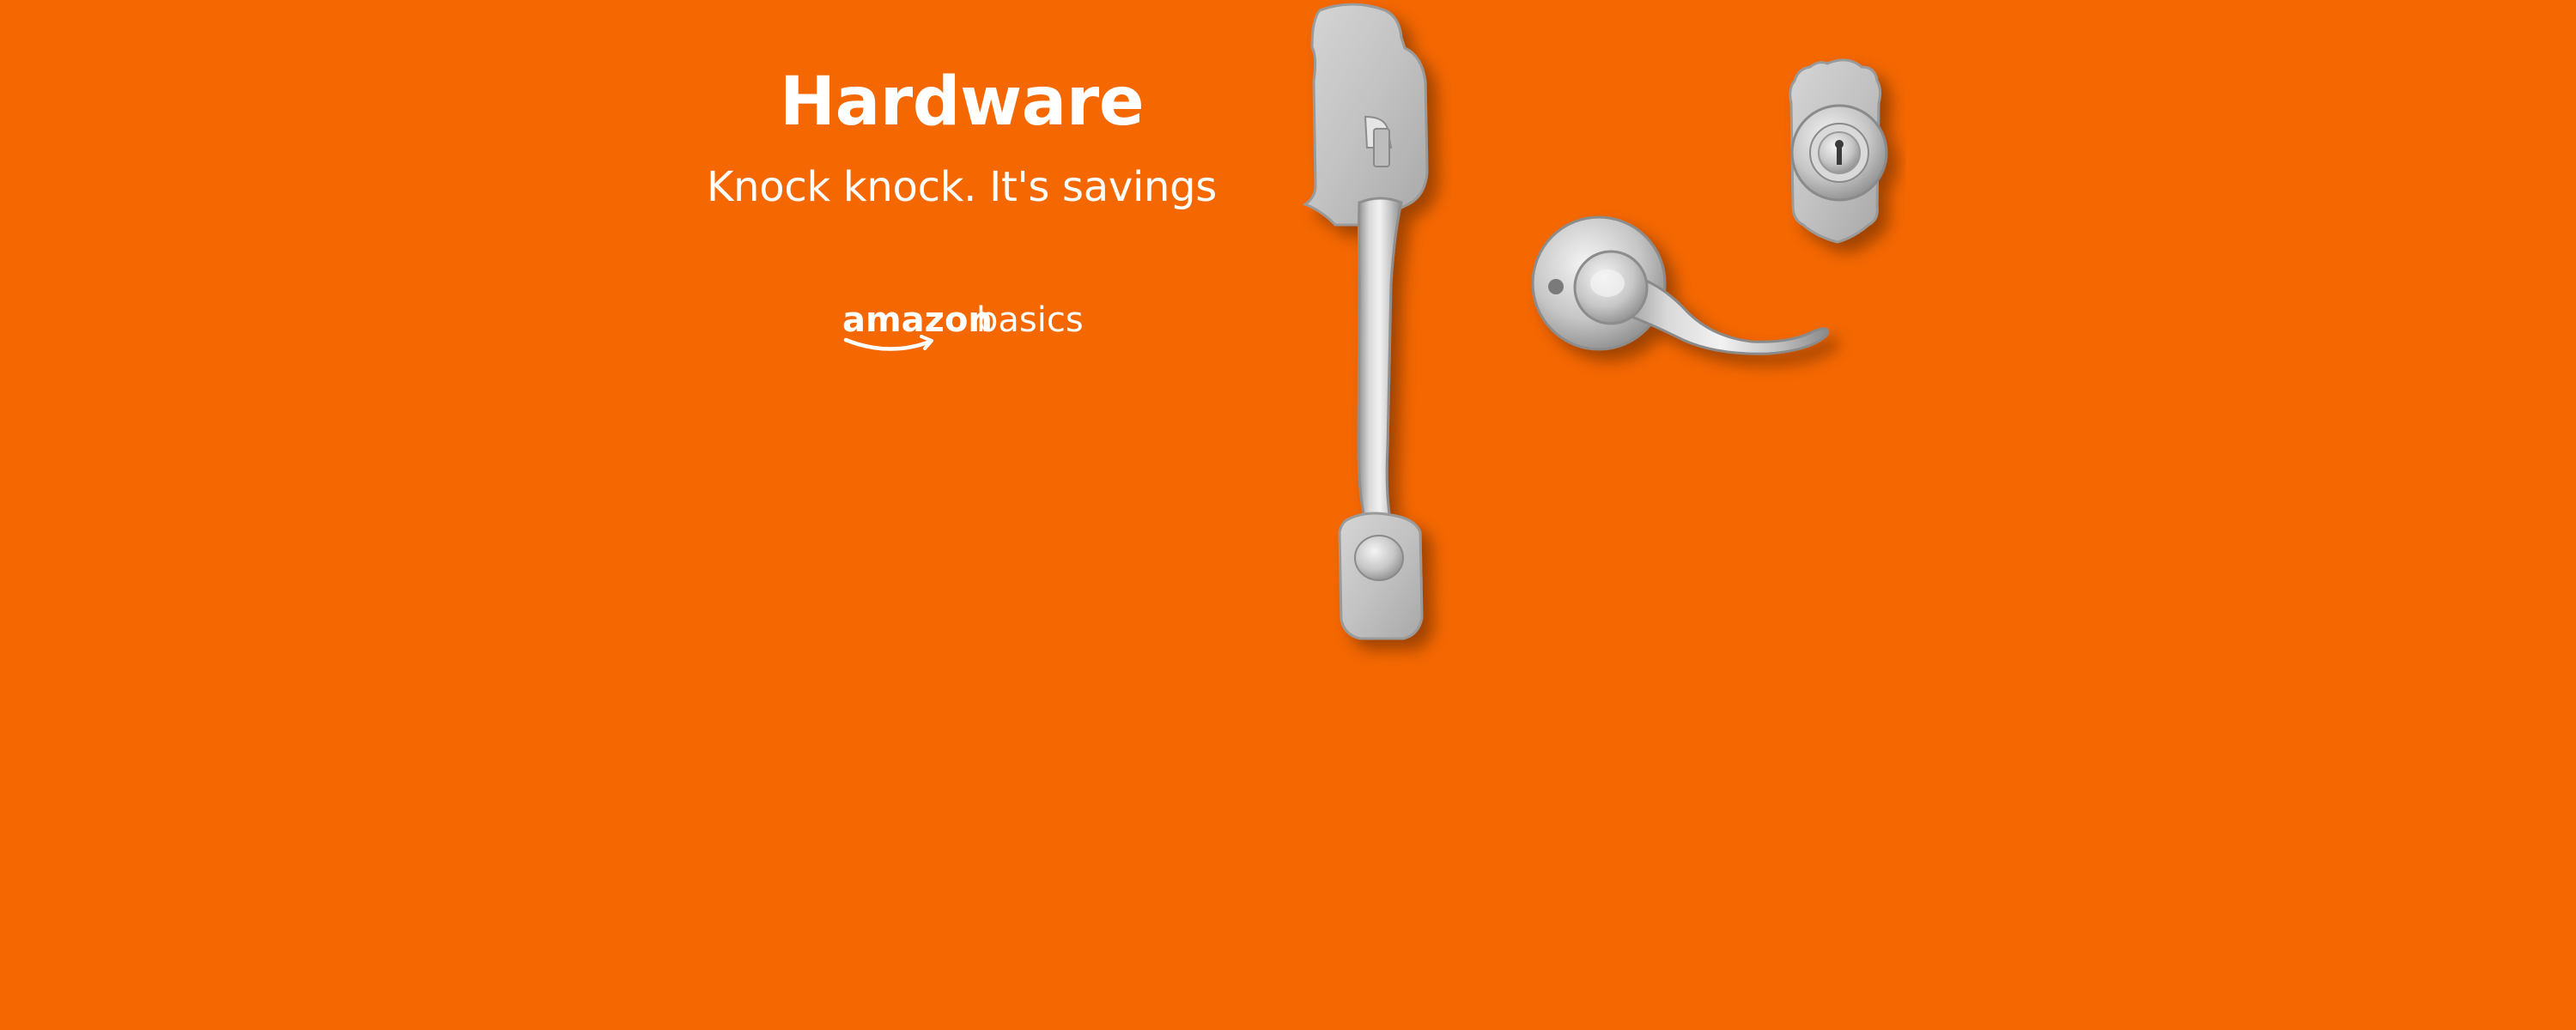  Describe the element at coordinates (1681, 285) in the screenshot. I see `lever-handle-icon` at that location.